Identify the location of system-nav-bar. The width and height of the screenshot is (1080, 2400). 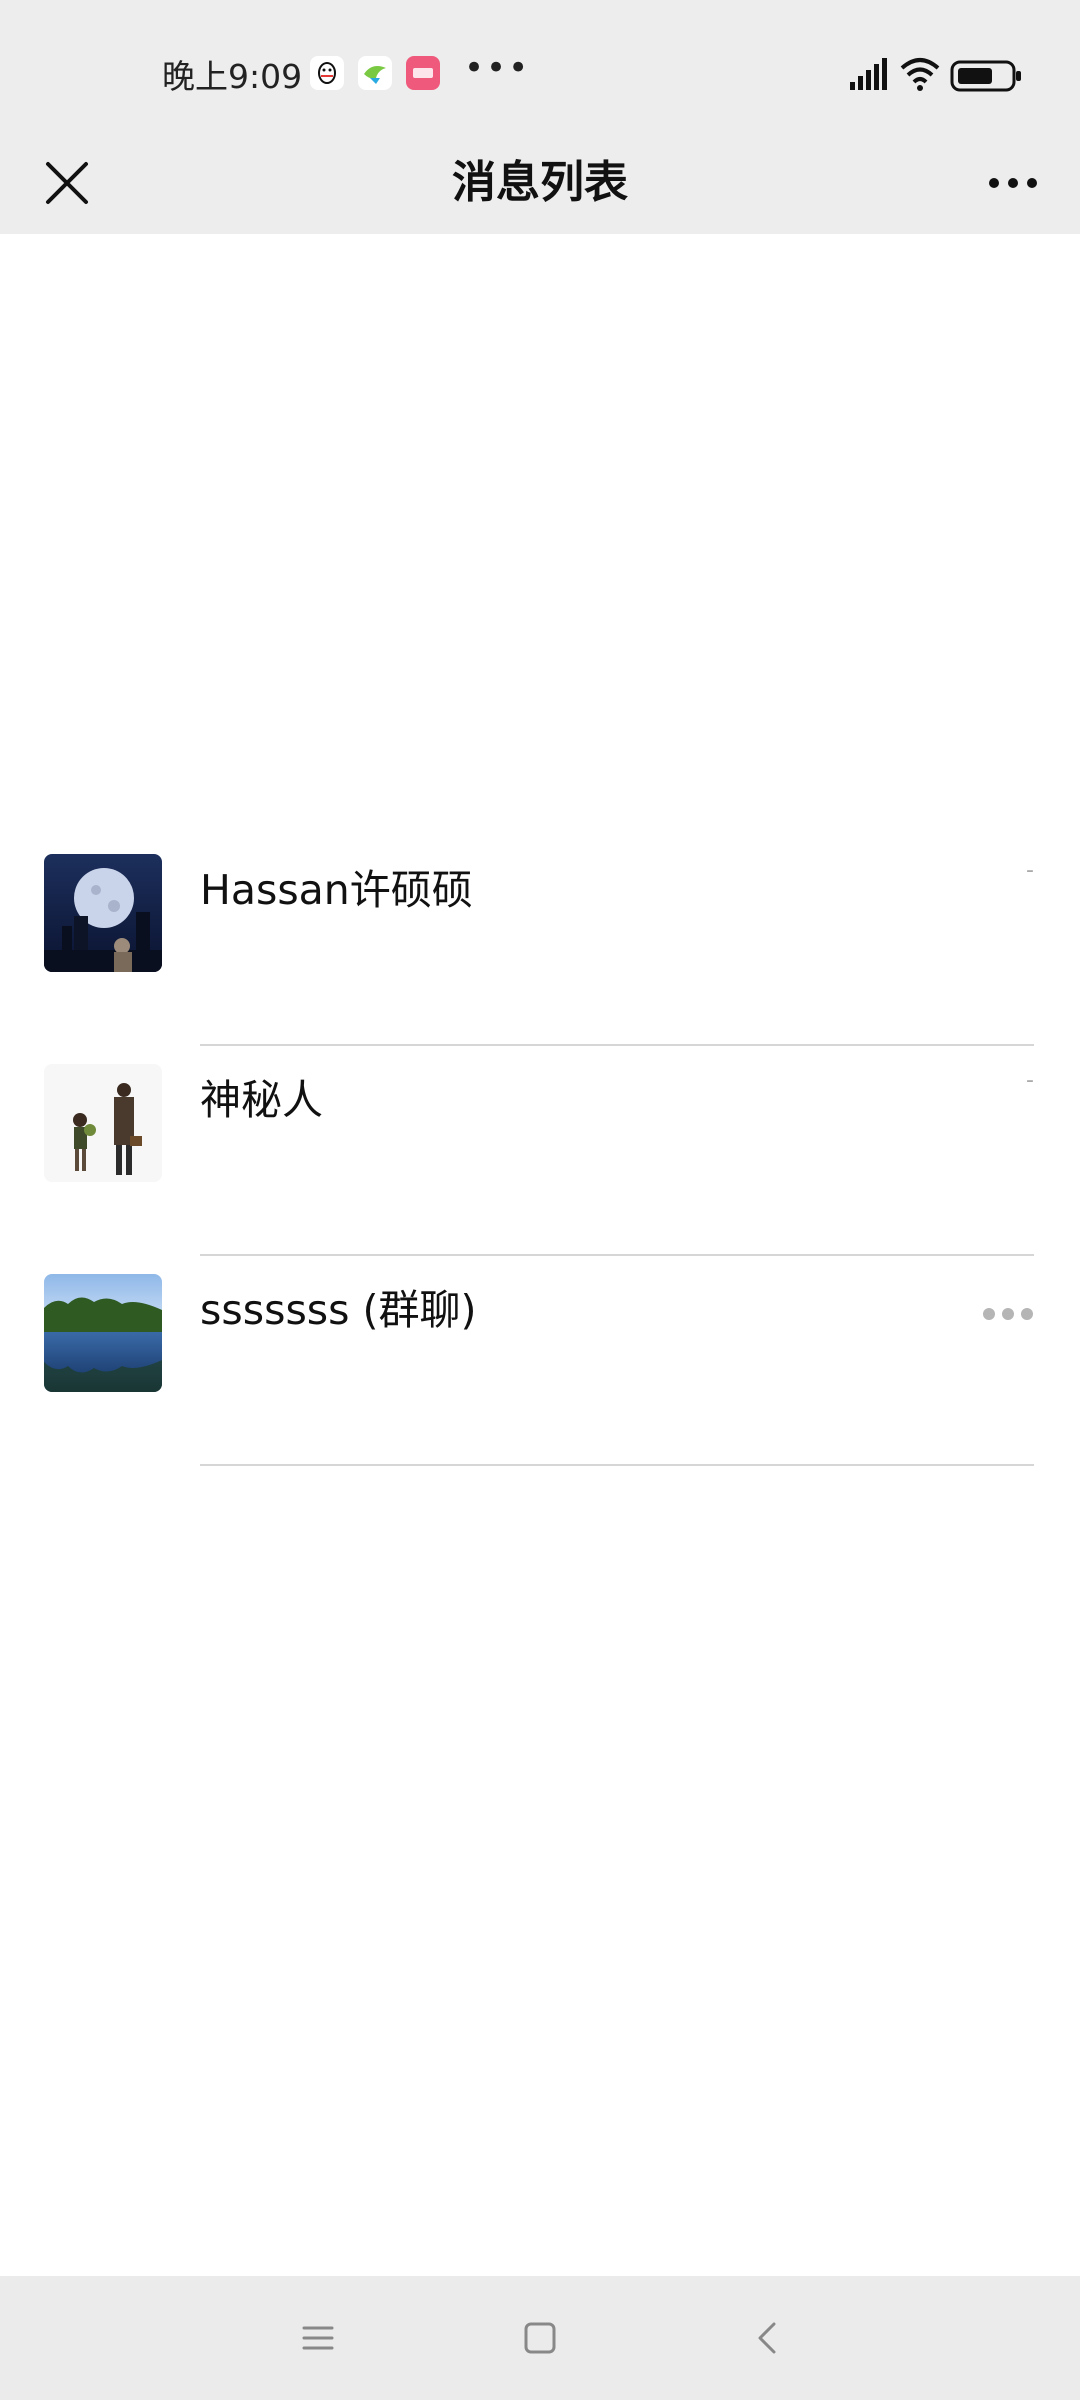
(540, 2338).